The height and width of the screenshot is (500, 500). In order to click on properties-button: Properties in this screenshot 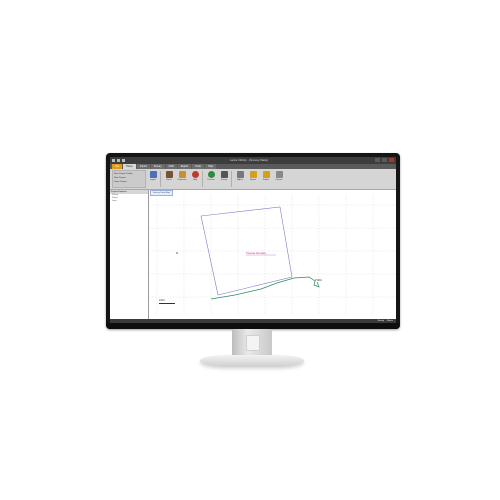, I will do `click(182, 179)`.